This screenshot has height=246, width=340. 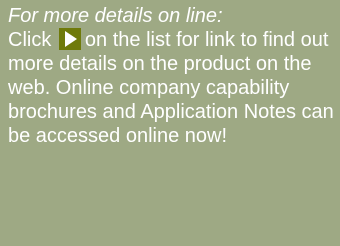 I want to click on play-icon-glyph, so click(x=70, y=39).